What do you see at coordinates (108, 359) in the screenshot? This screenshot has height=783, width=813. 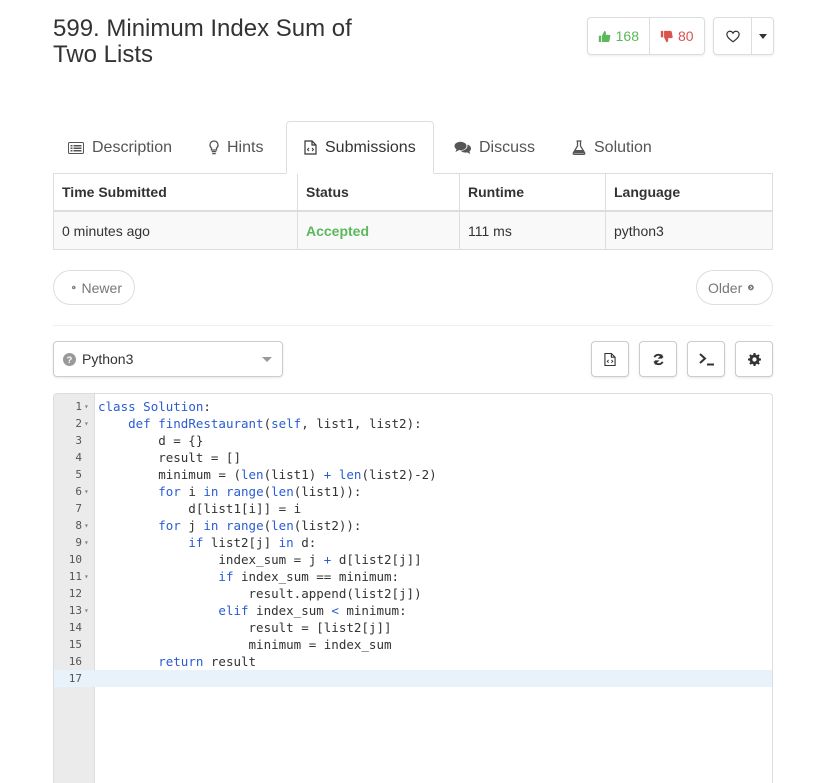 I see `selected-language: Python3` at bounding box center [108, 359].